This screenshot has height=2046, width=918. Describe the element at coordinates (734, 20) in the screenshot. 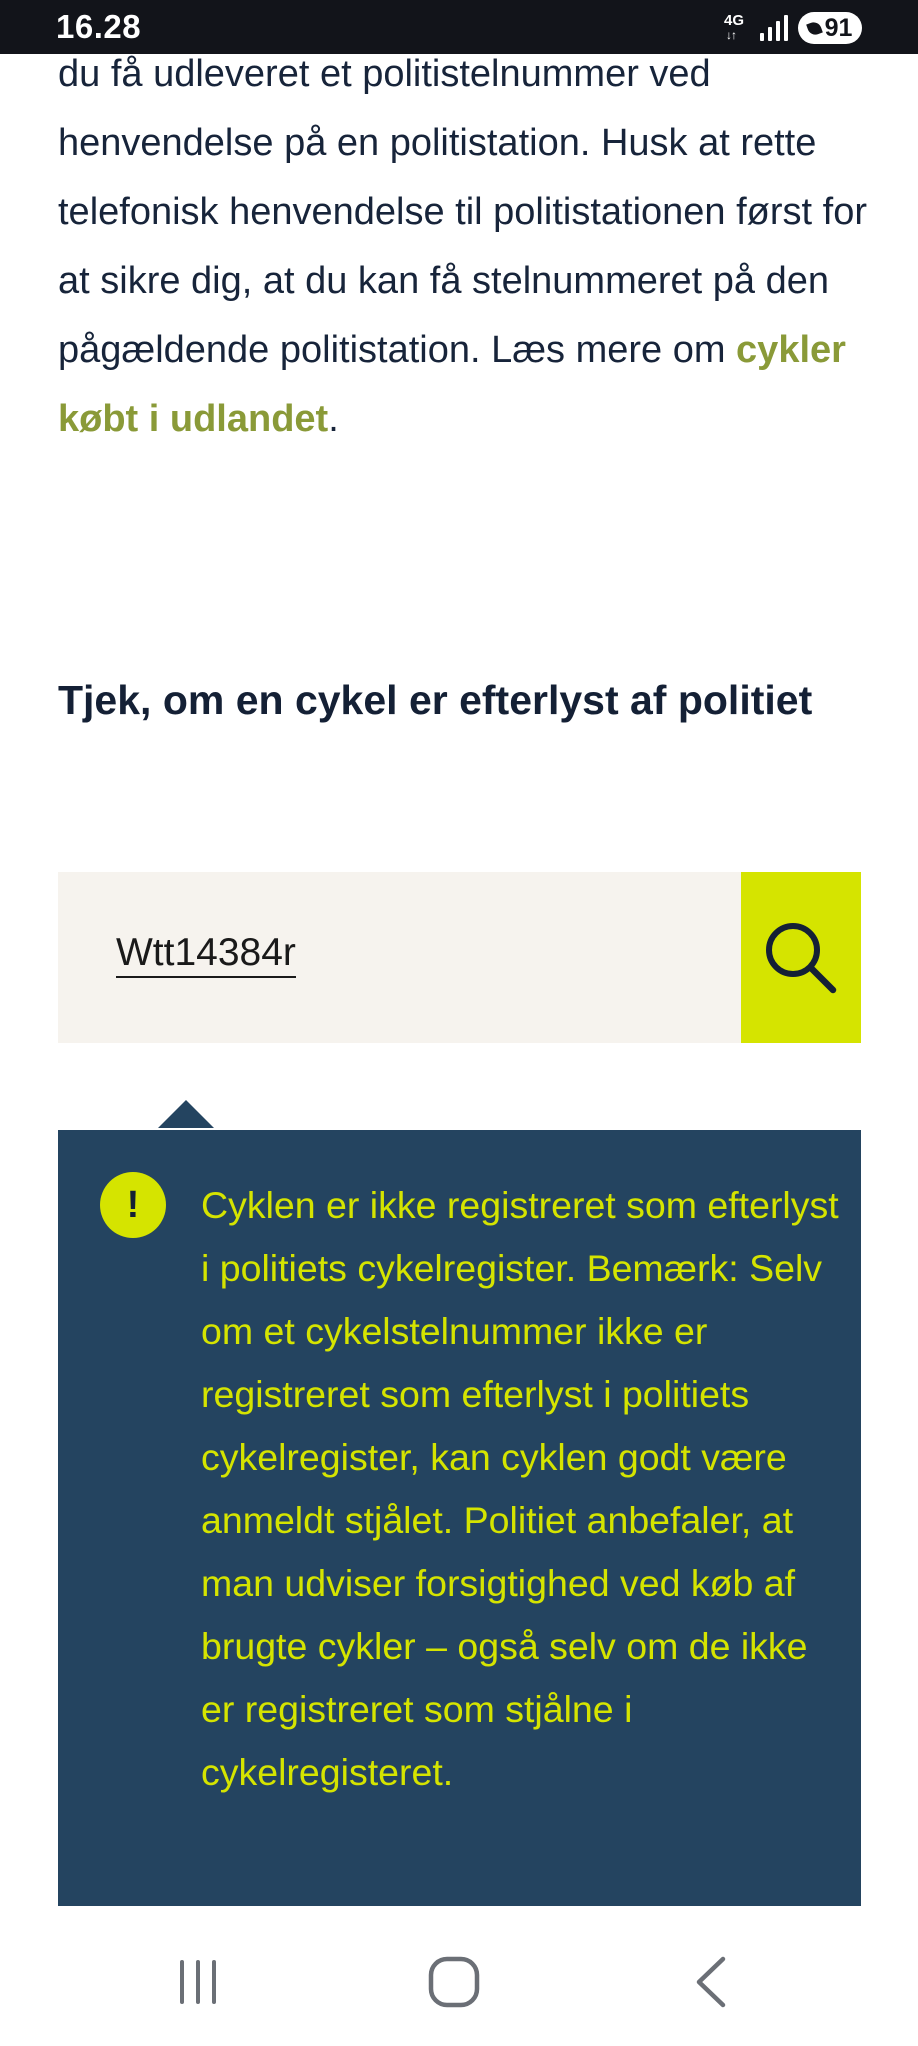

I see `network-label: 4G` at that location.